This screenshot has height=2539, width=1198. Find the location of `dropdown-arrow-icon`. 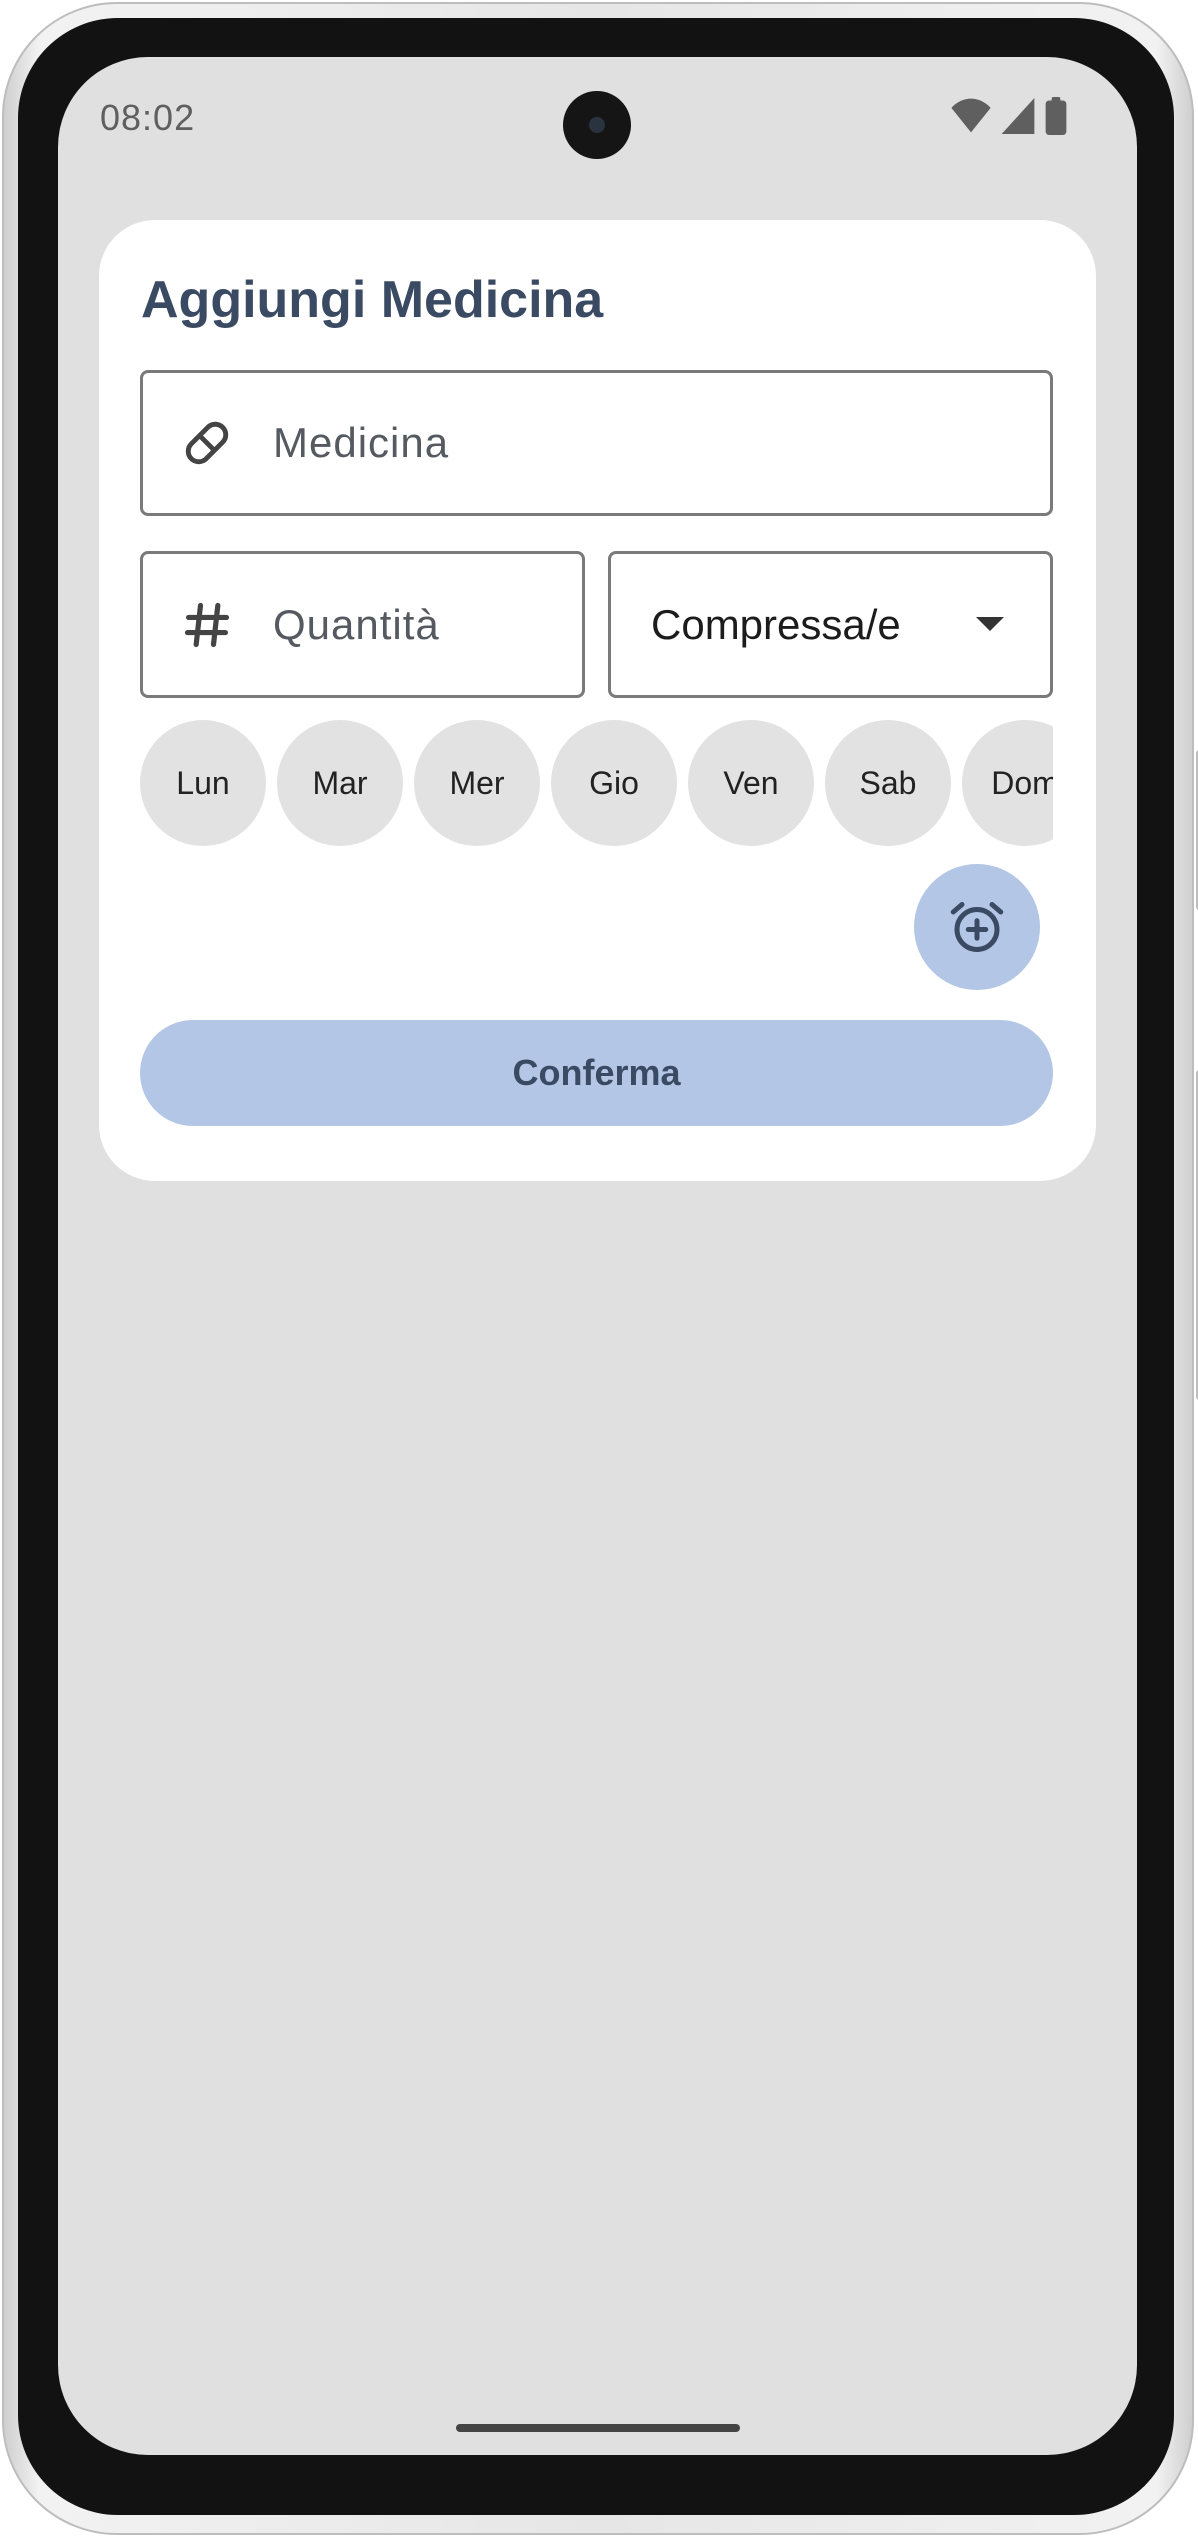

dropdown-arrow-icon is located at coordinates (990, 624).